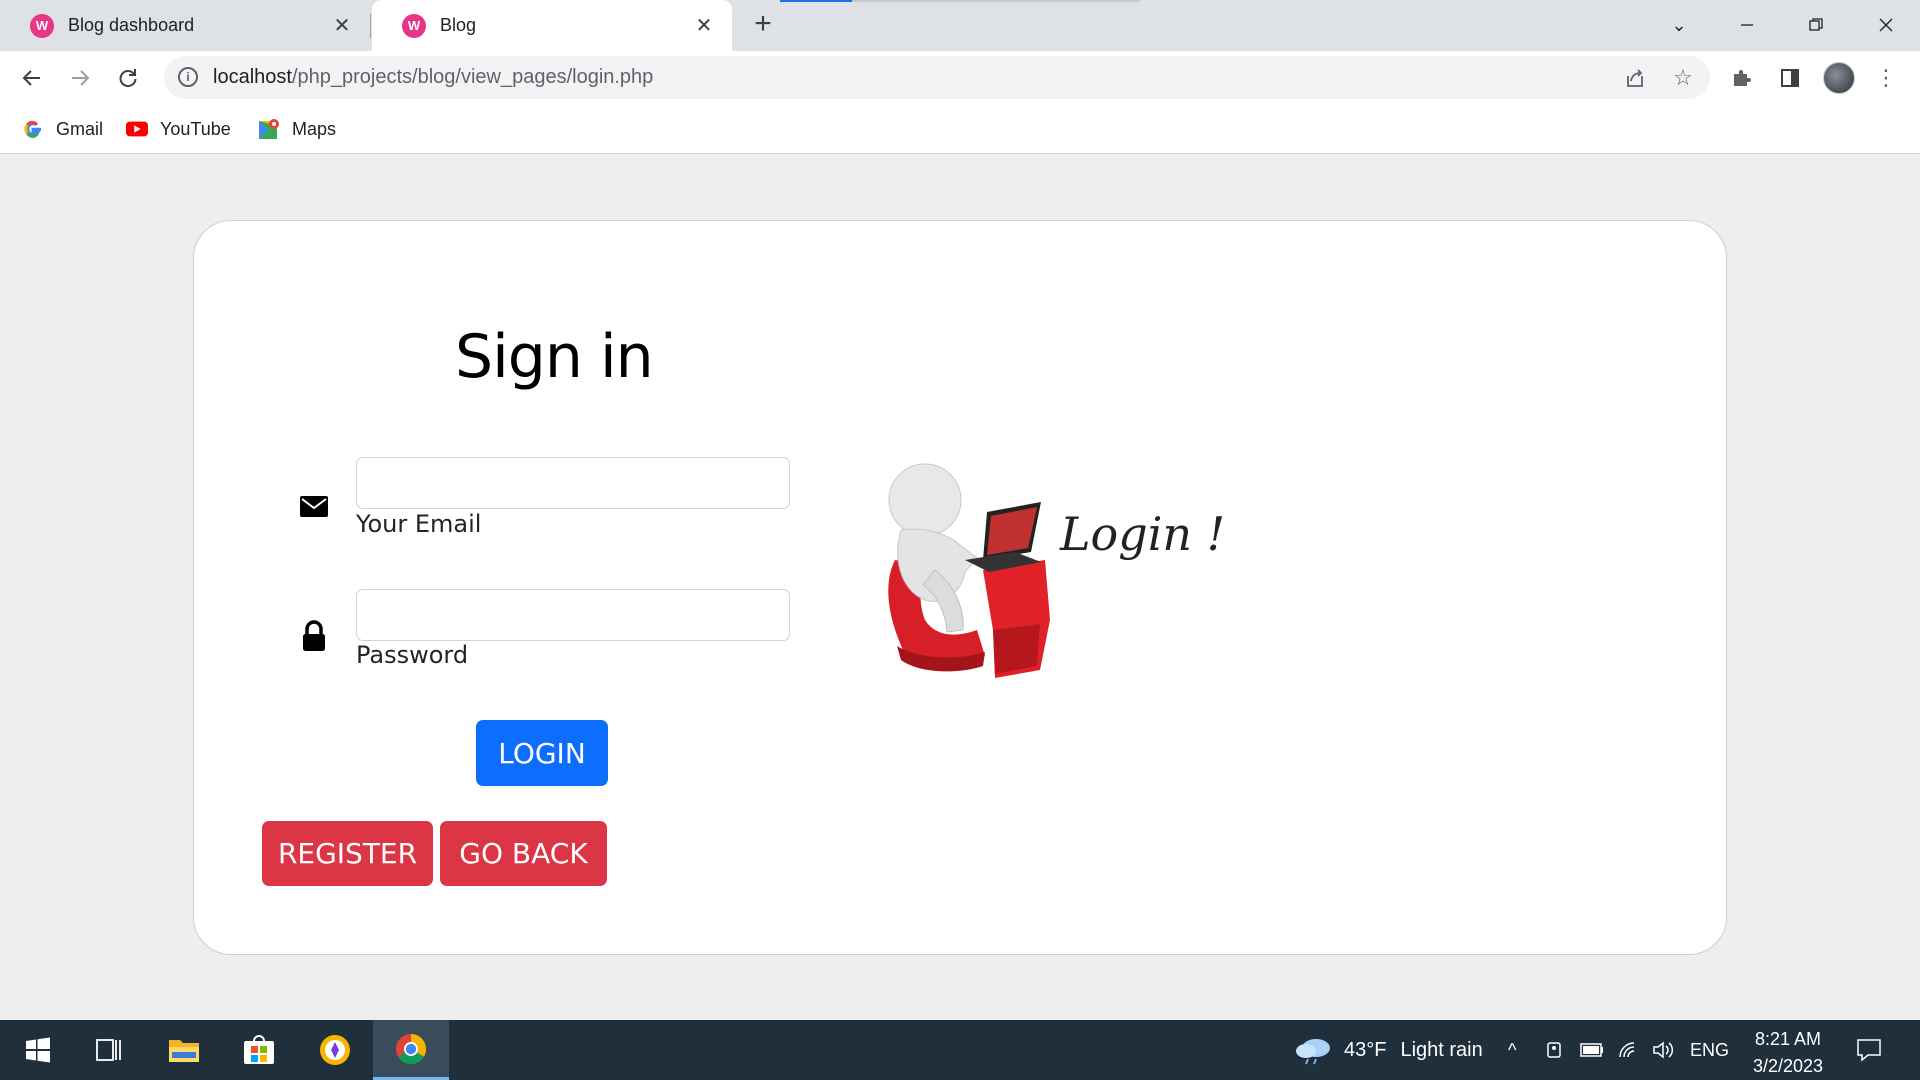 This screenshot has width=1920, height=1080. What do you see at coordinates (1747, 25) in the screenshot?
I see `minimize-icon` at bounding box center [1747, 25].